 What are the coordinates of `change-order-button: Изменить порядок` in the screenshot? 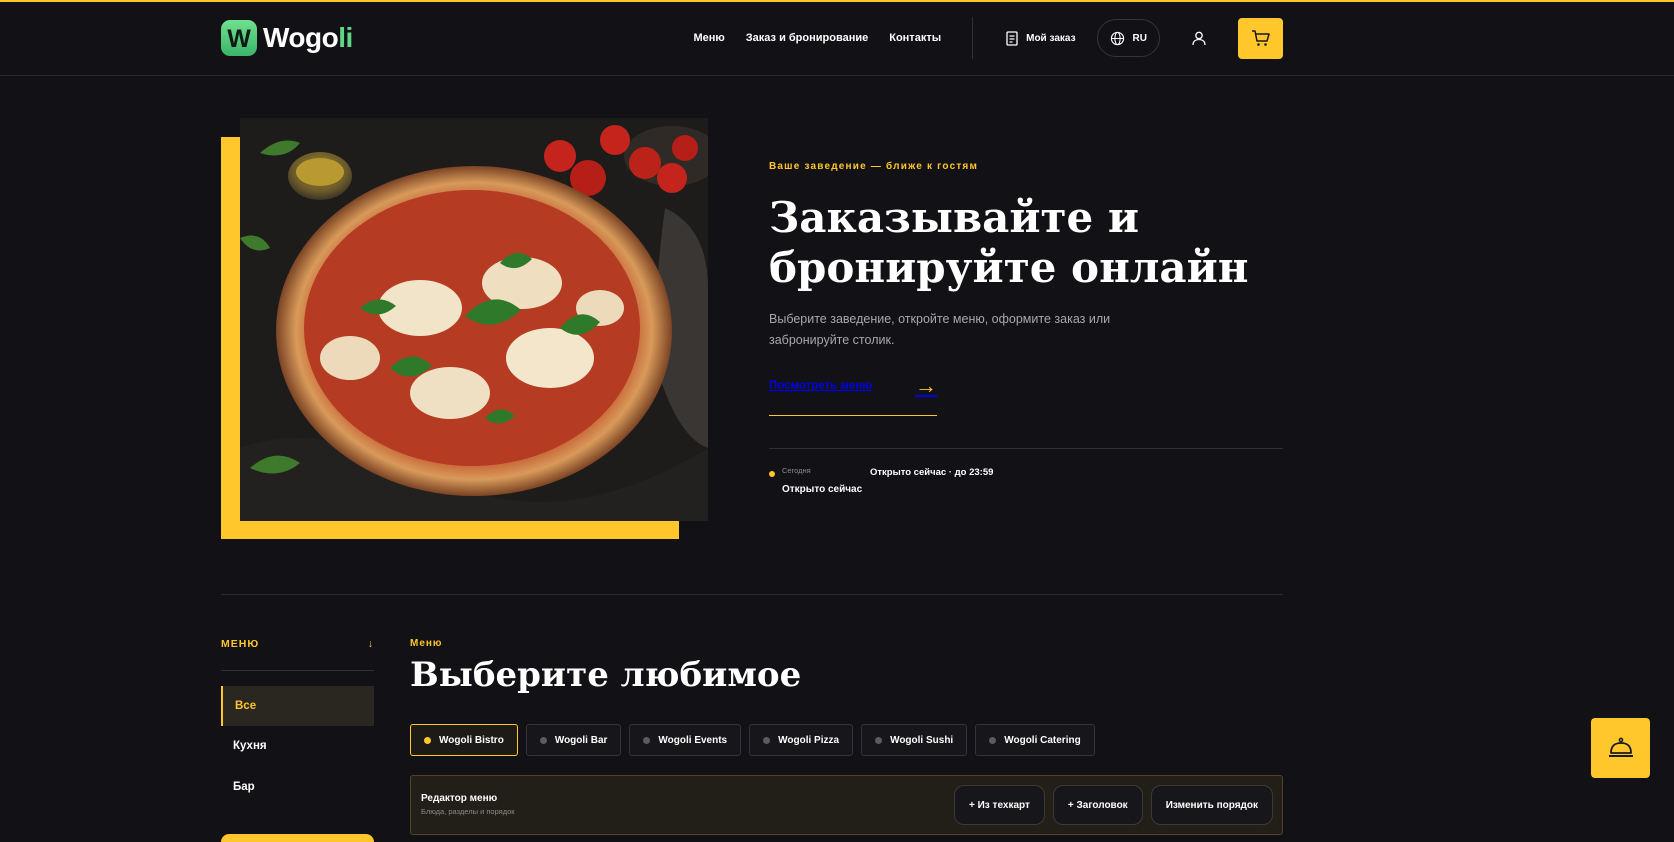 It's located at (1211, 805).